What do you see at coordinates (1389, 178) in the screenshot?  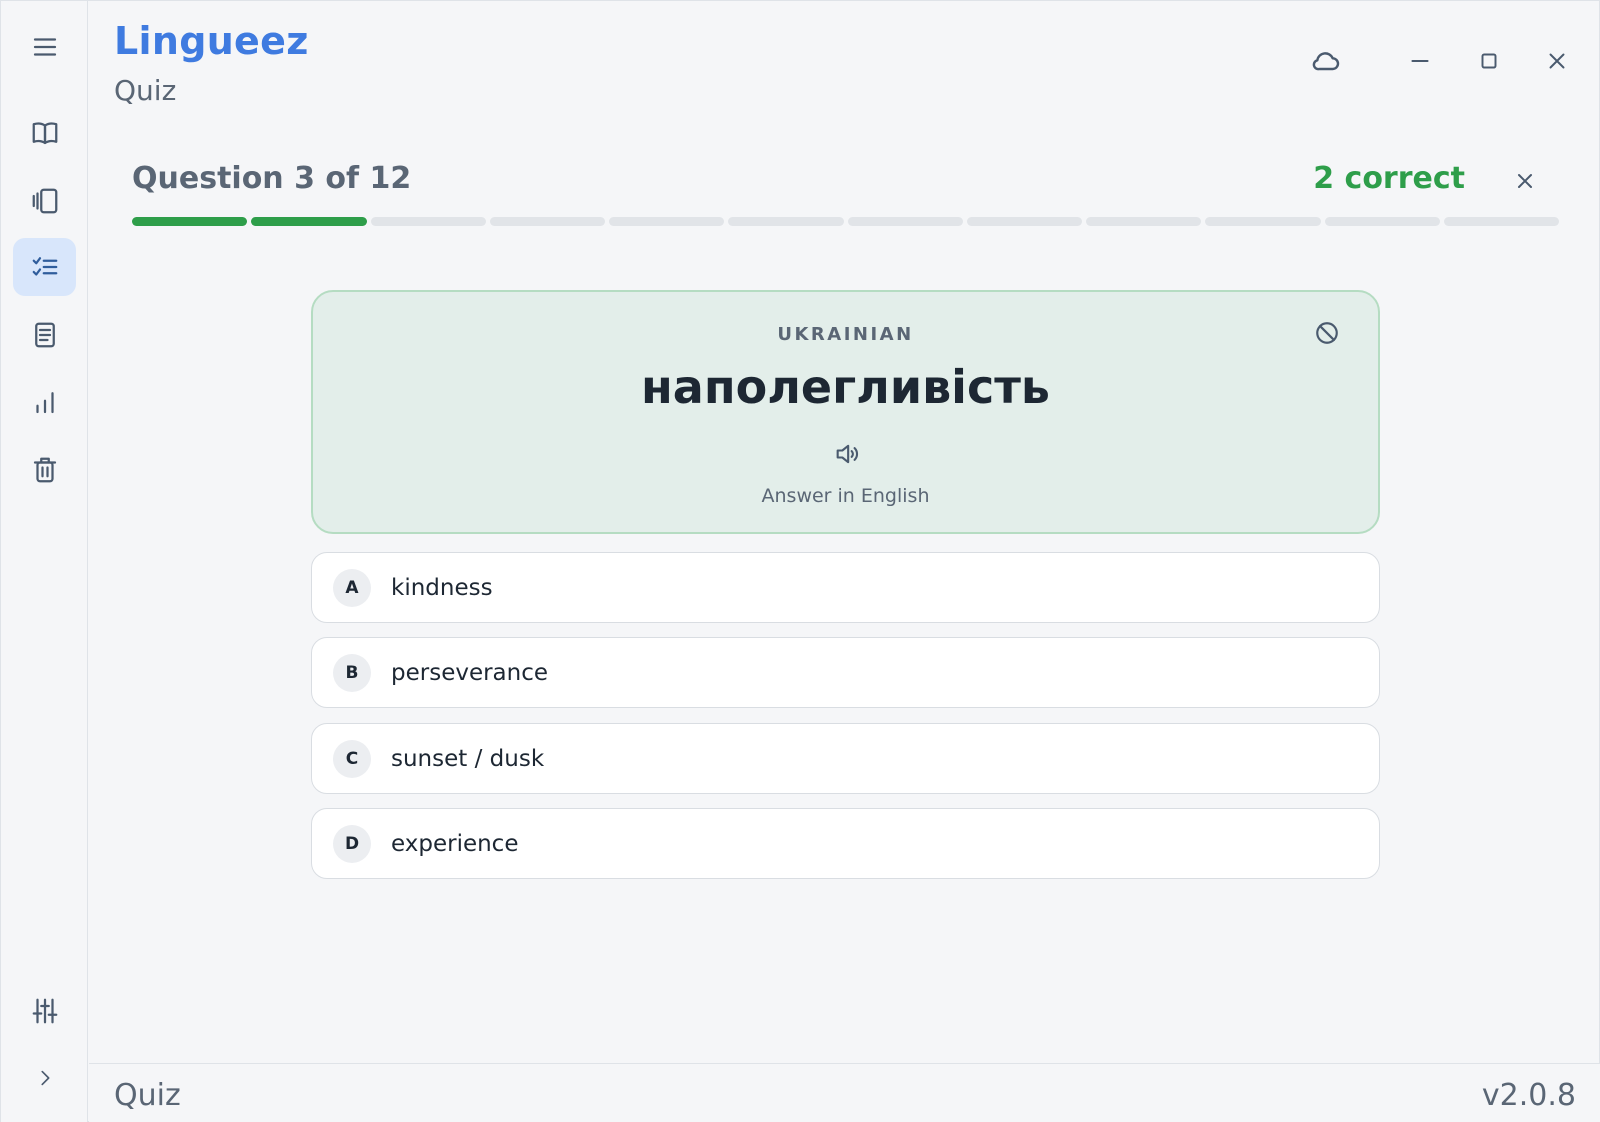 I see `correct-count: 2 correct` at bounding box center [1389, 178].